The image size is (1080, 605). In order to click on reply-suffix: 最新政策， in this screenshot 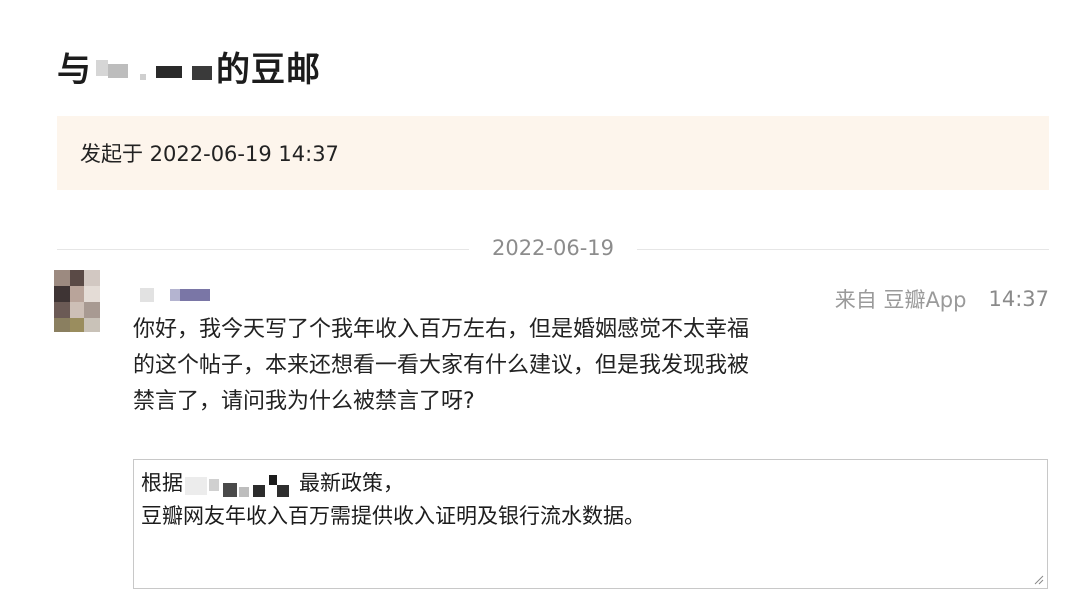, I will do `click(351, 483)`.